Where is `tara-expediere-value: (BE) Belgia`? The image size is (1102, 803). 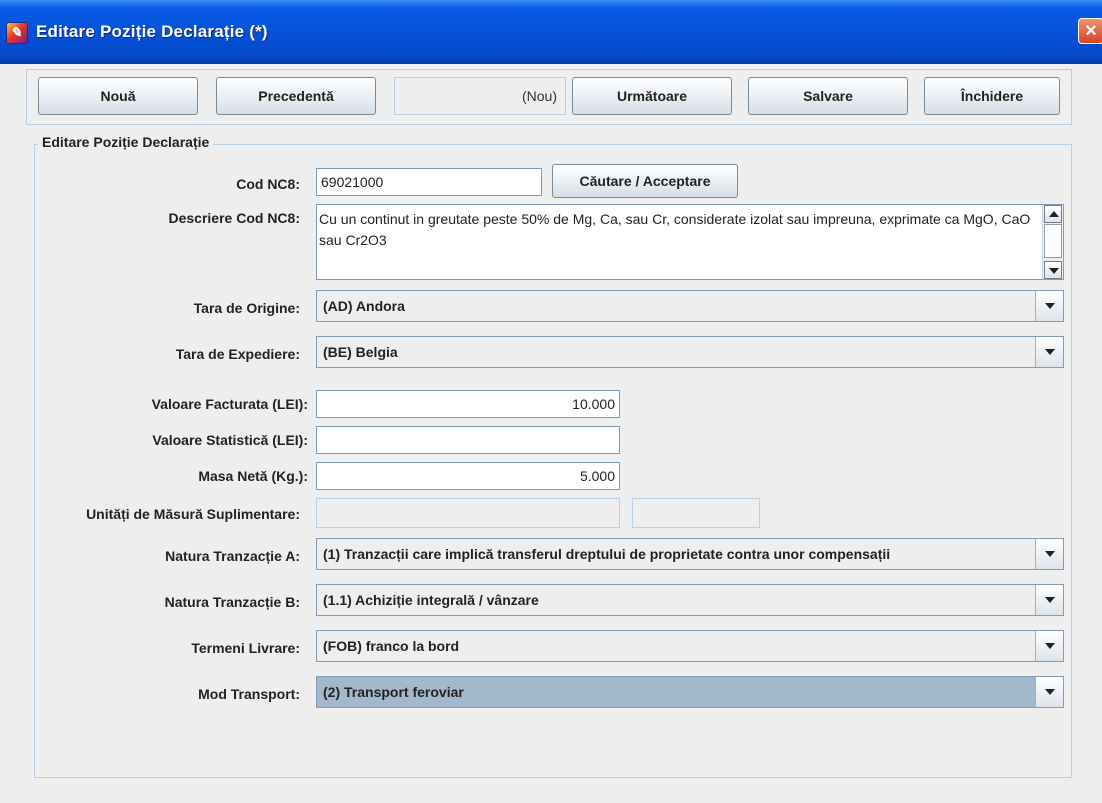
tara-expediere-value: (BE) Belgia is located at coordinates (360, 352).